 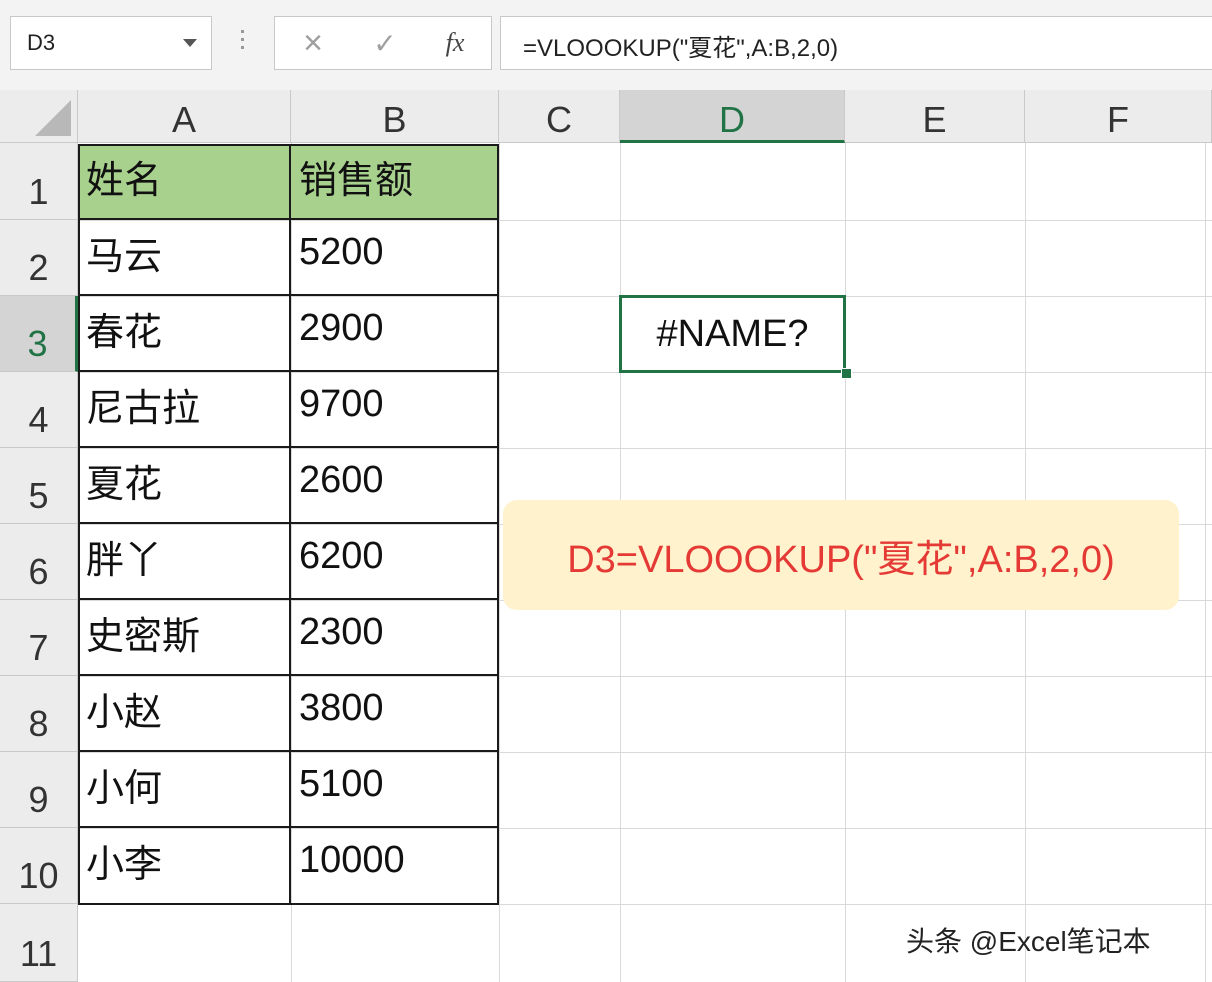 What do you see at coordinates (1028, 941) in the screenshot?
I see `watermark: 头条 @Excel笔记本` at bounding box center [1028, 941].